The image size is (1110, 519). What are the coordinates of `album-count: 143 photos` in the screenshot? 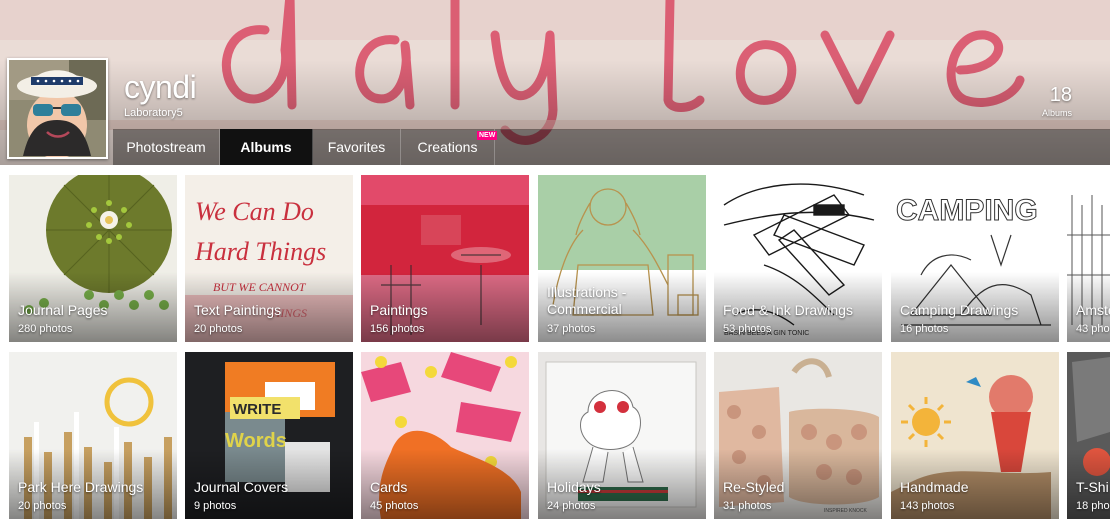 It's located at (927, 506).